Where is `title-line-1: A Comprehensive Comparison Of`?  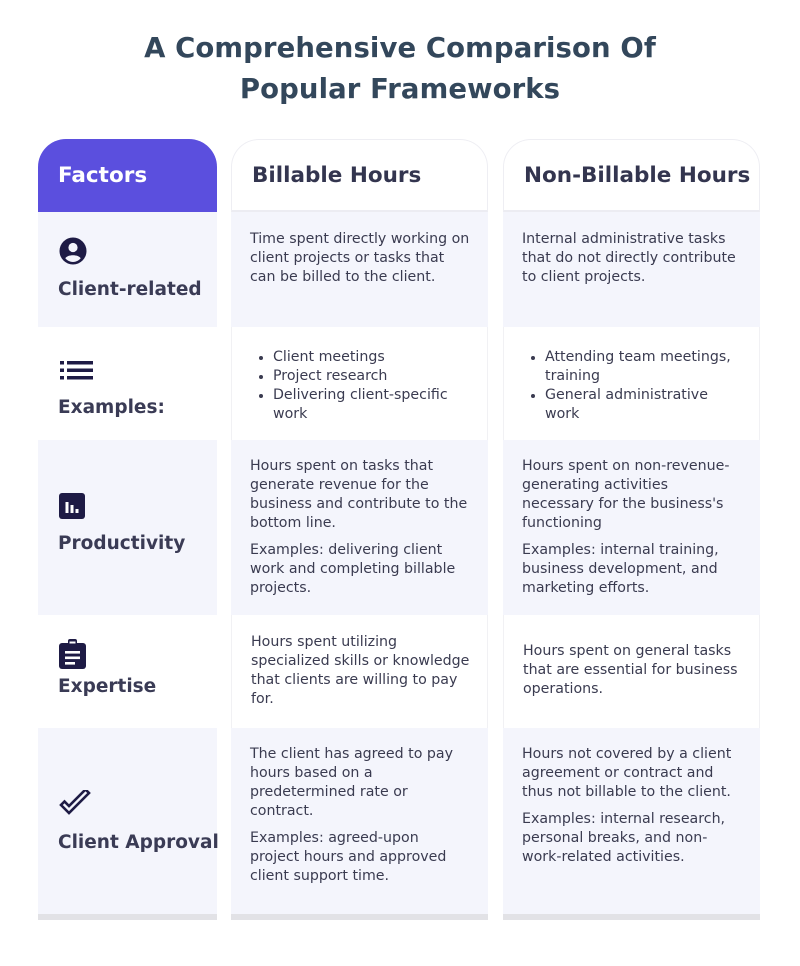 title-line-1: A Comprehensive Comparison Of is located at coordinates (400, 48).